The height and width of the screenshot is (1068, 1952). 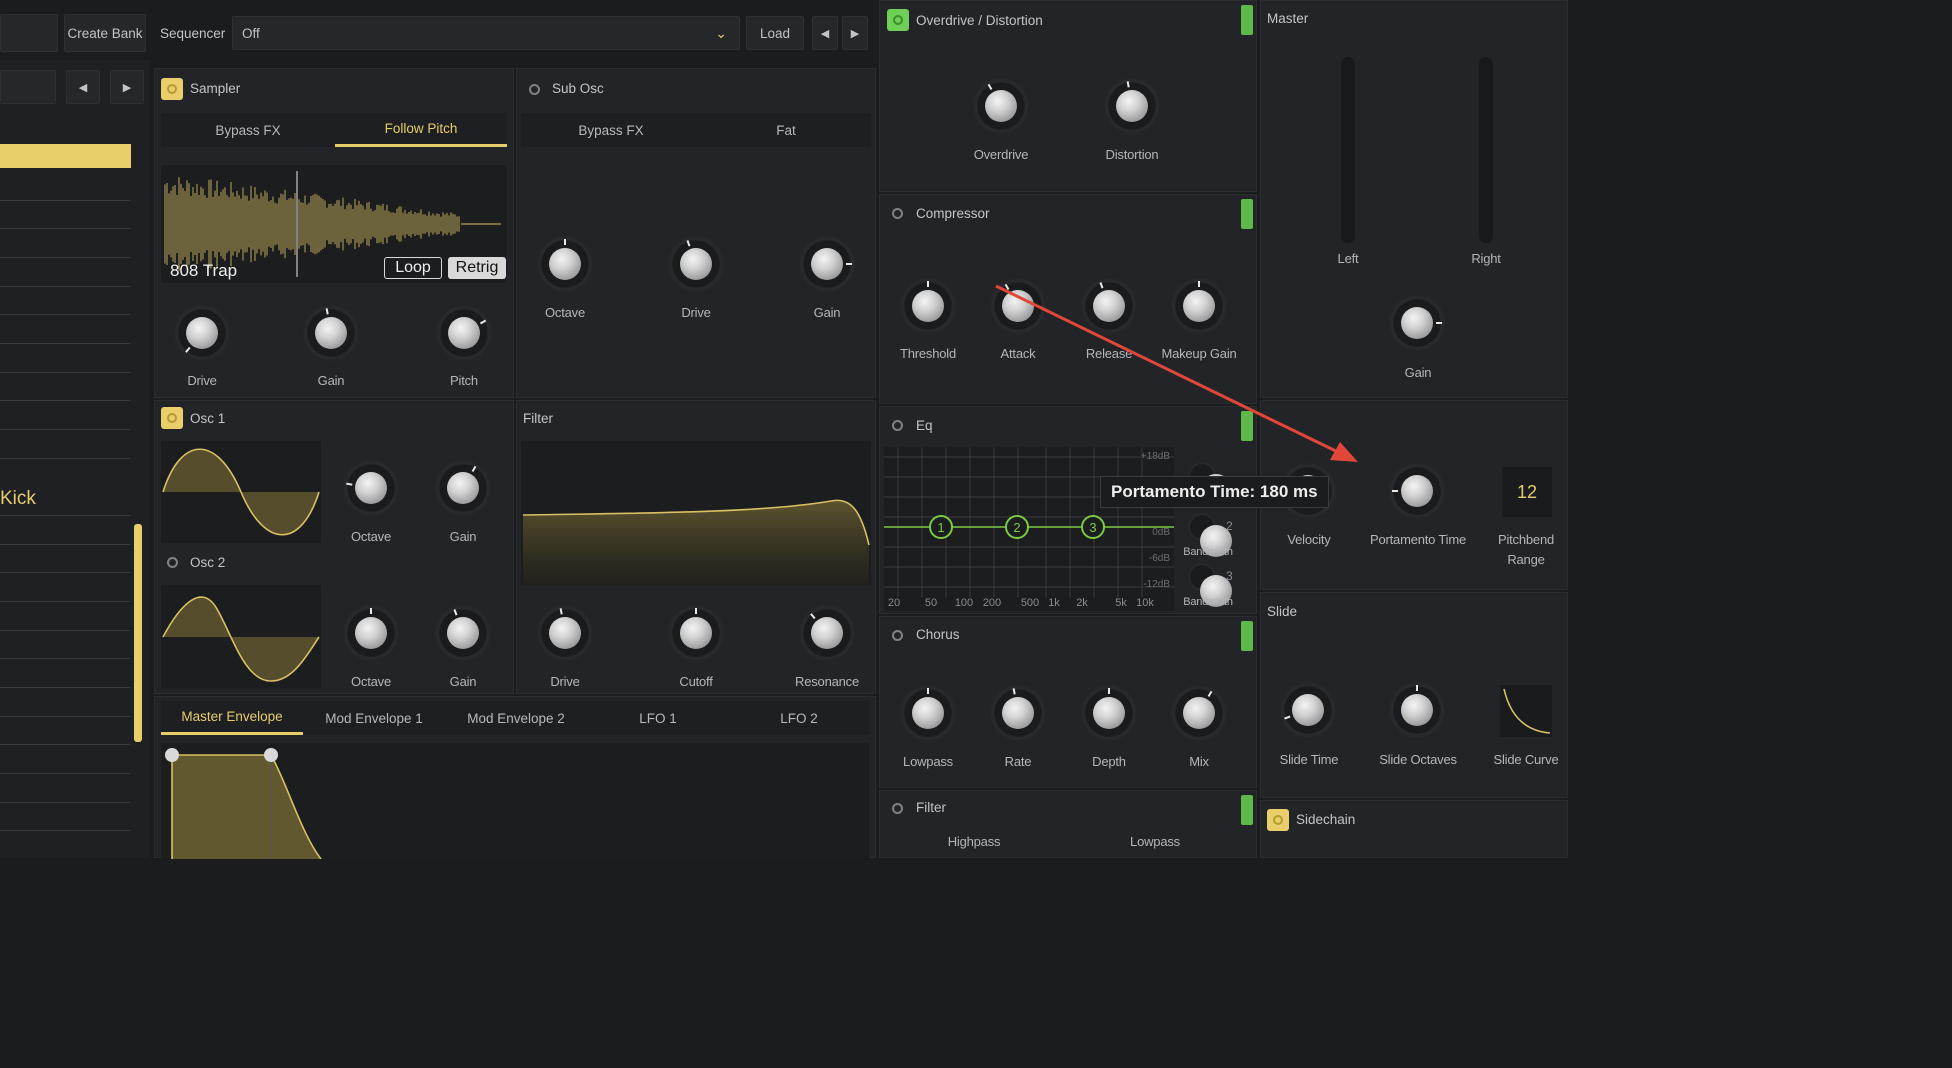 I want to click on tab-lfo-1: LFO 1, so click(x=658, y=718).